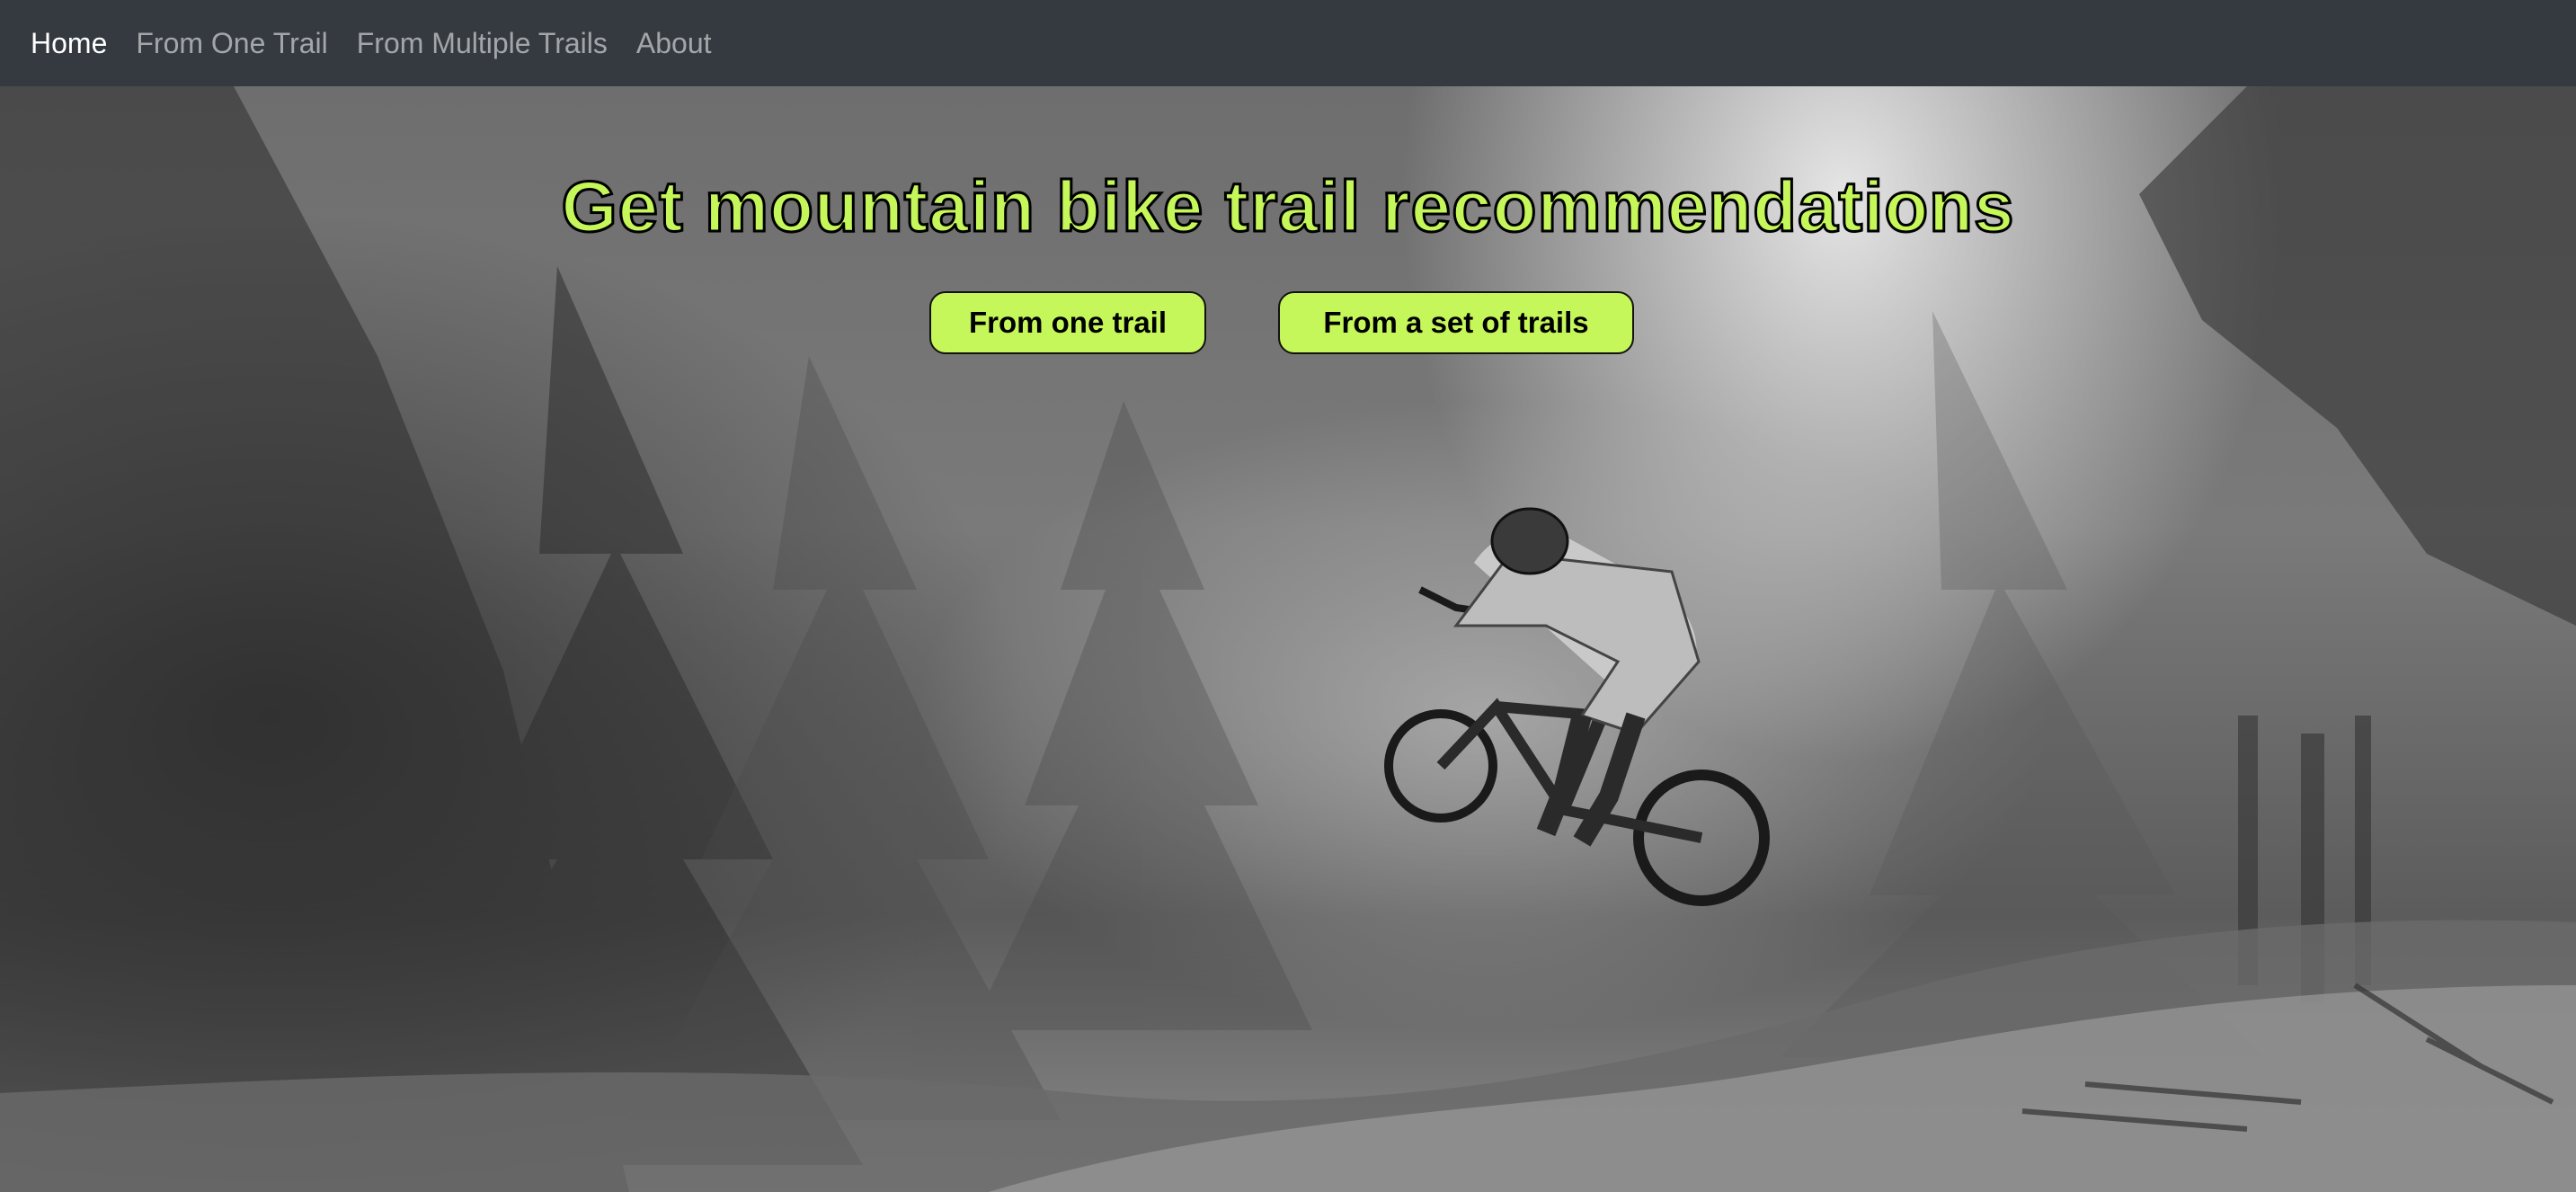  I want to click on from-set-of-trails-button: From a set of trails, so click(1456, 322).